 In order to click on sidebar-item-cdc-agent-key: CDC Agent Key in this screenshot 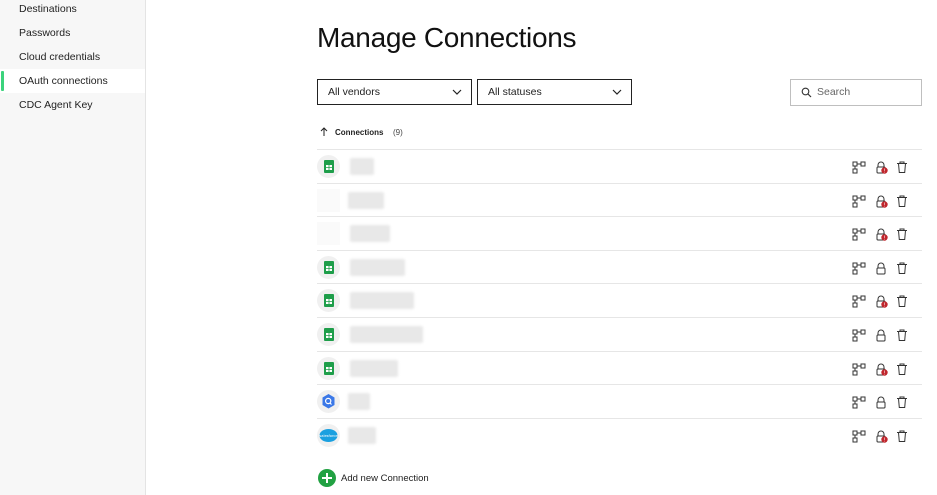, I will do `click(72, 105)`.